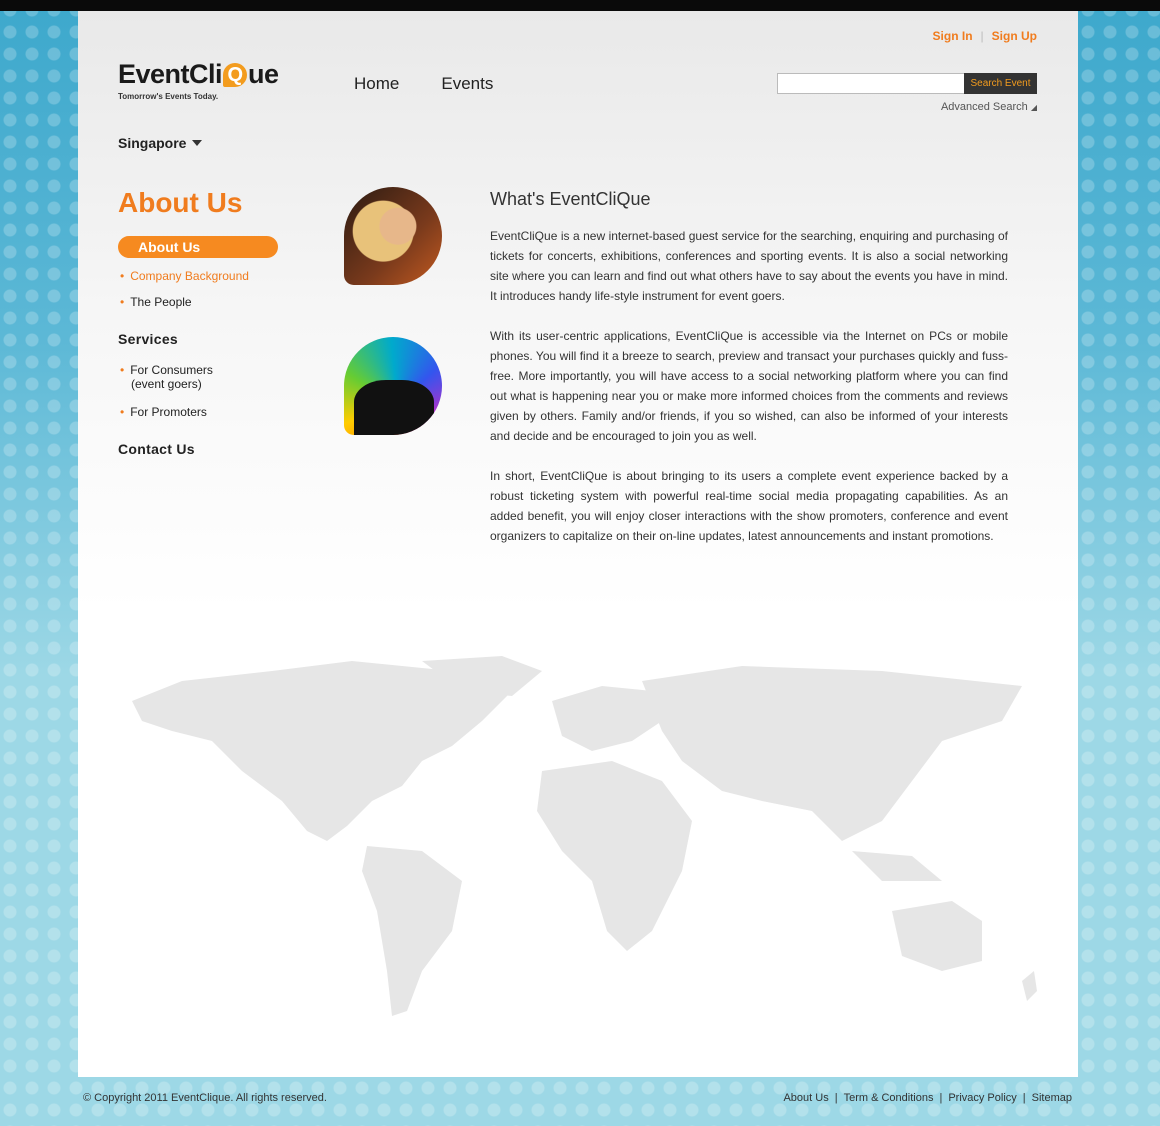 This screenshot has height=1126, width=1160. Describe the element at coordinates (394, 407) in the screenshot. I see `dancers-silhouette` at that location.